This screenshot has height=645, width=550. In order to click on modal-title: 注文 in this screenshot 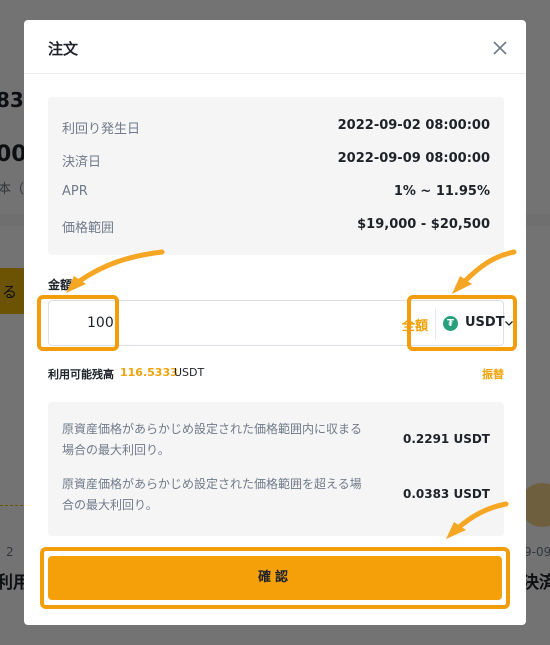, I will do `click(63, 49)`.